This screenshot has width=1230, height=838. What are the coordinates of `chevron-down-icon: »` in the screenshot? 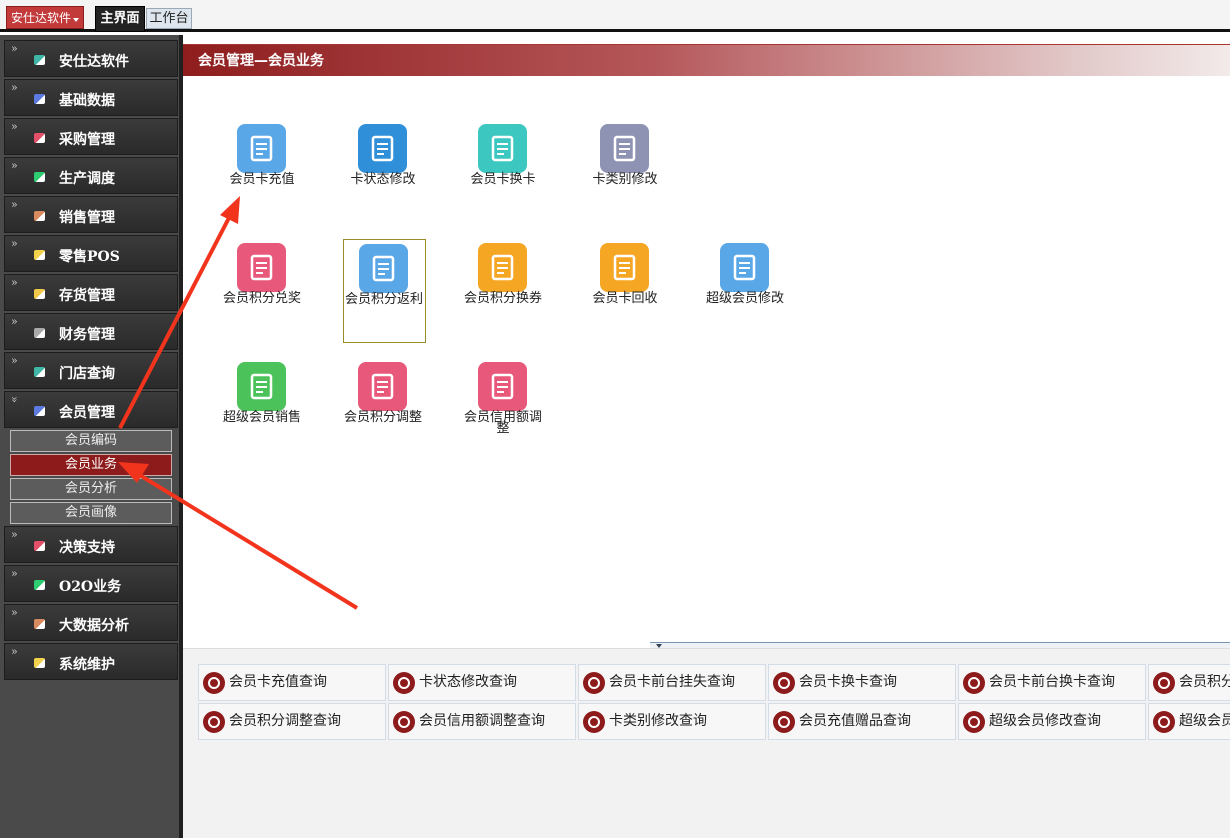 It's located at (14, 399).